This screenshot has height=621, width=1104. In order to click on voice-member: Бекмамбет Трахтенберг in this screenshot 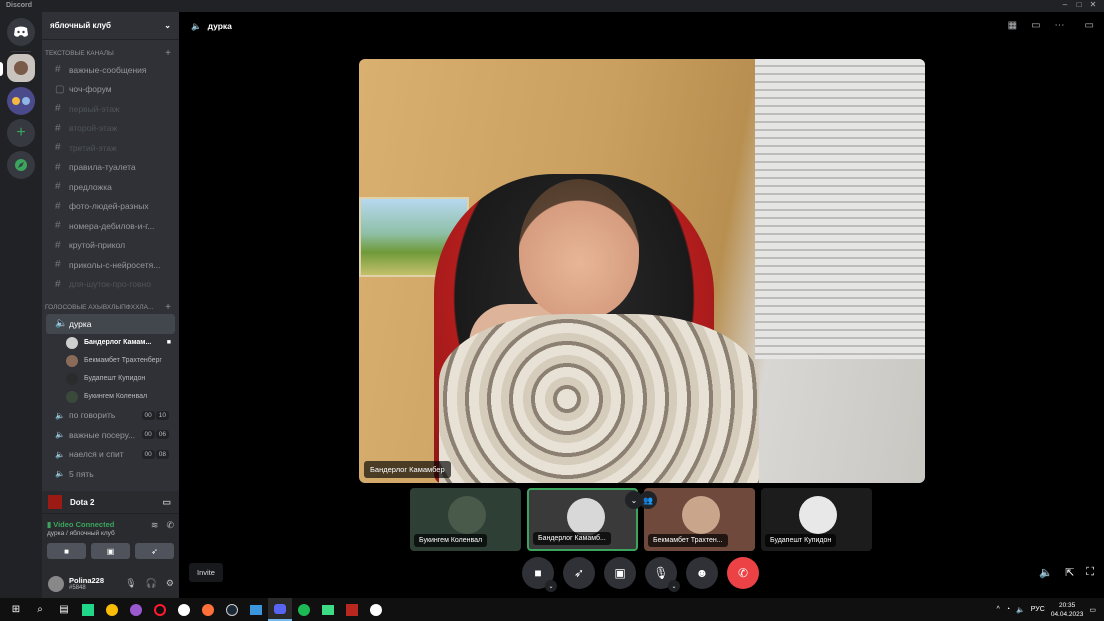, I will do `click(110, 361)`.